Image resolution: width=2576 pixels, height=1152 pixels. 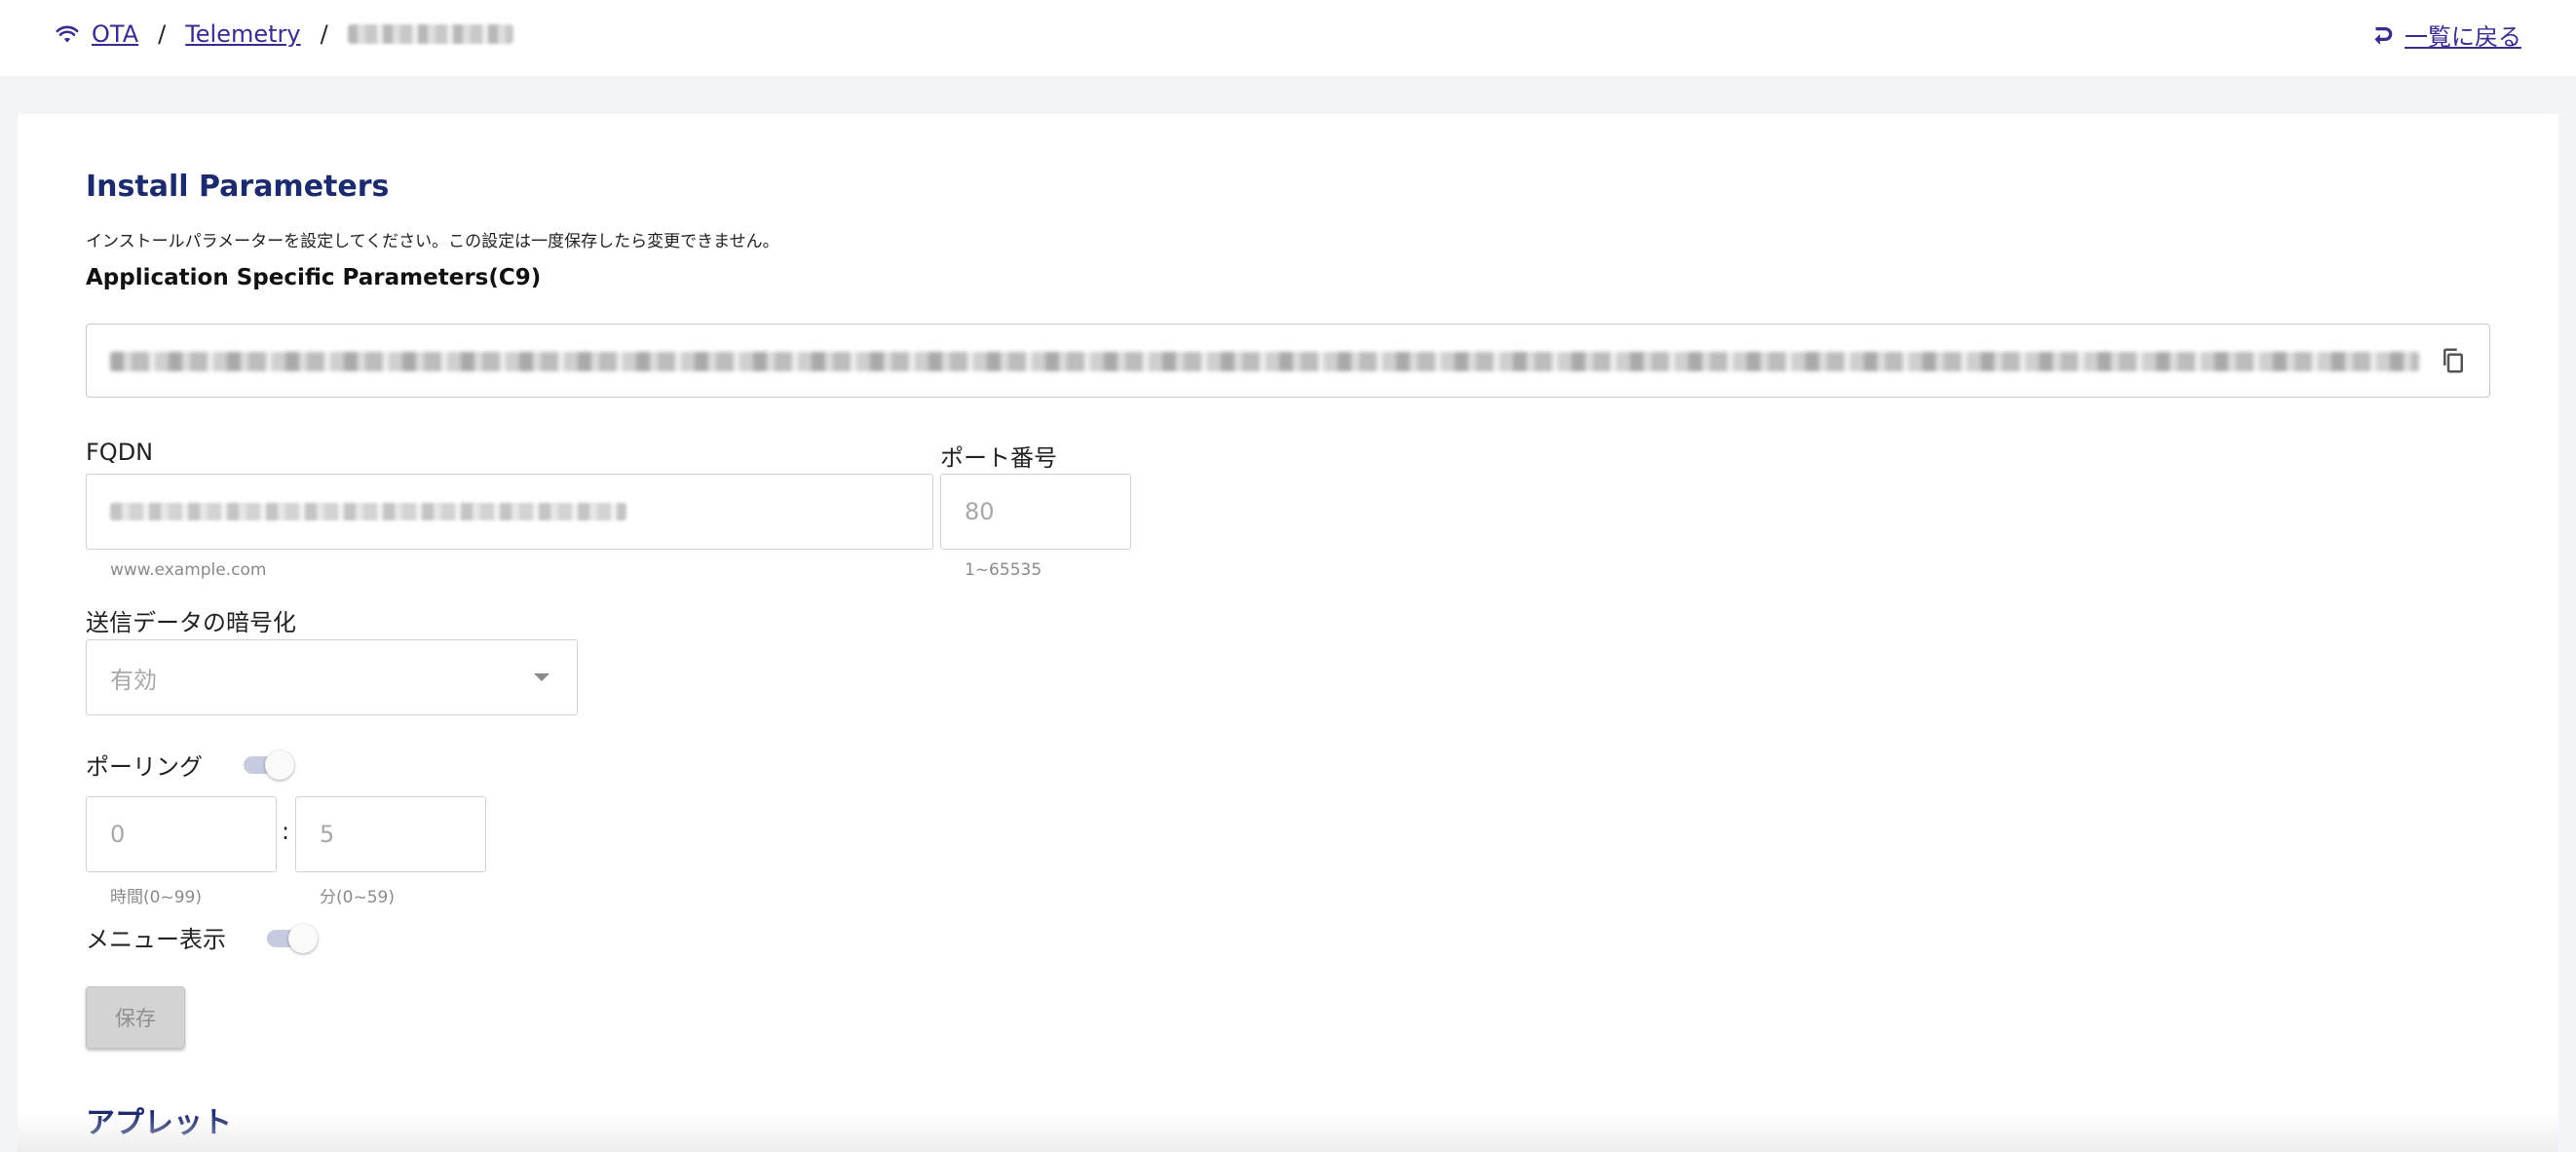 I want to click on encryption-selected-value: 有効, so click(x=133, y=680).